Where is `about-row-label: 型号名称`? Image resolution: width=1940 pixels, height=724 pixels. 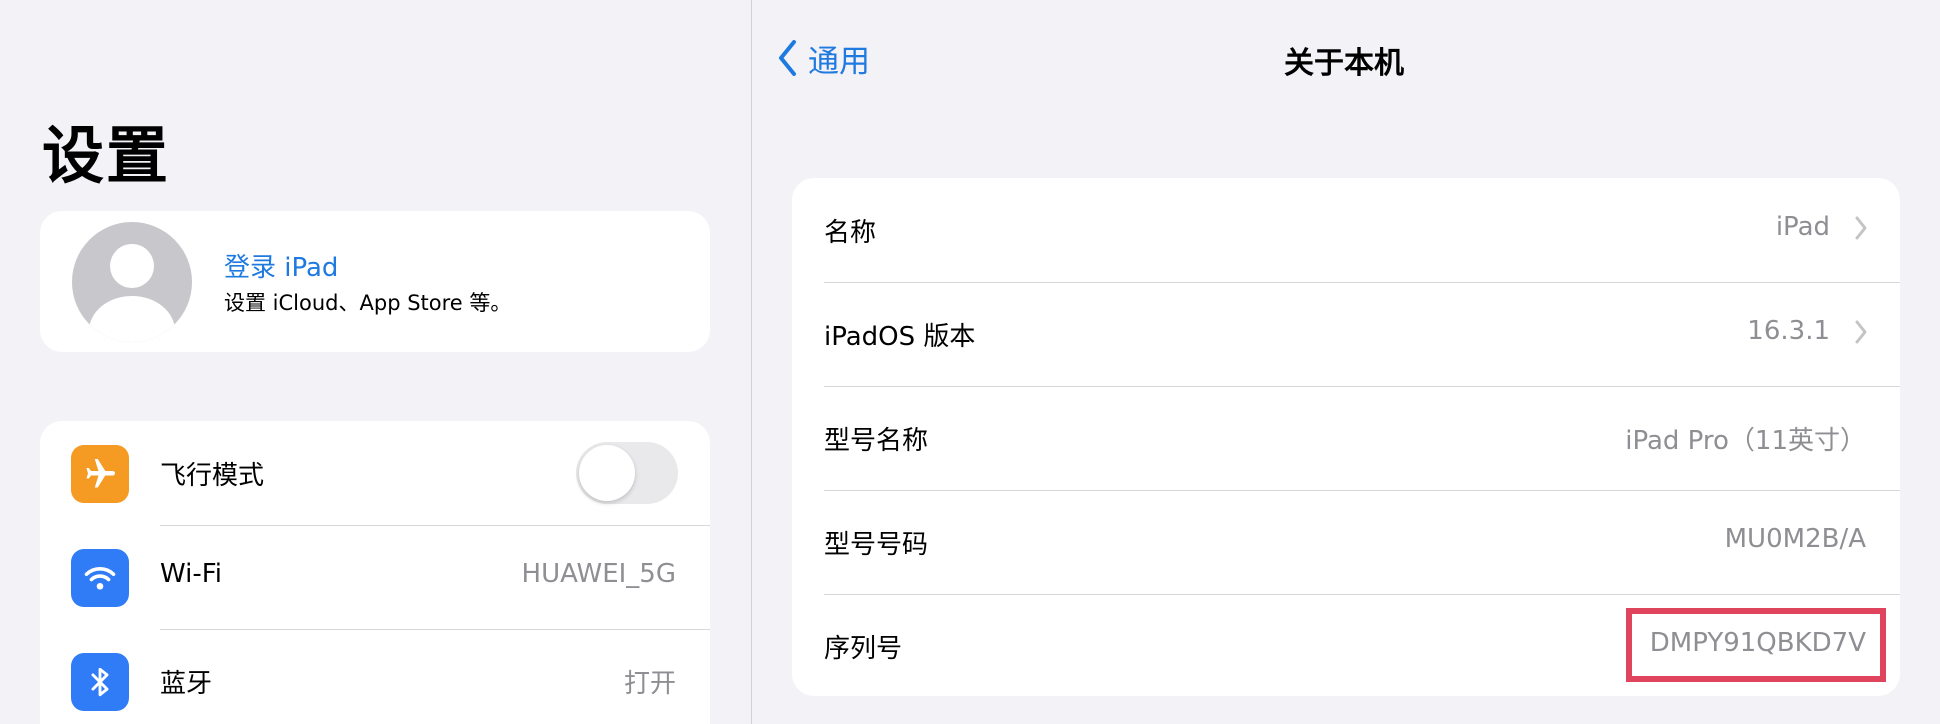 about-row-label: 型号名称 is located at coordinates (876, 441).